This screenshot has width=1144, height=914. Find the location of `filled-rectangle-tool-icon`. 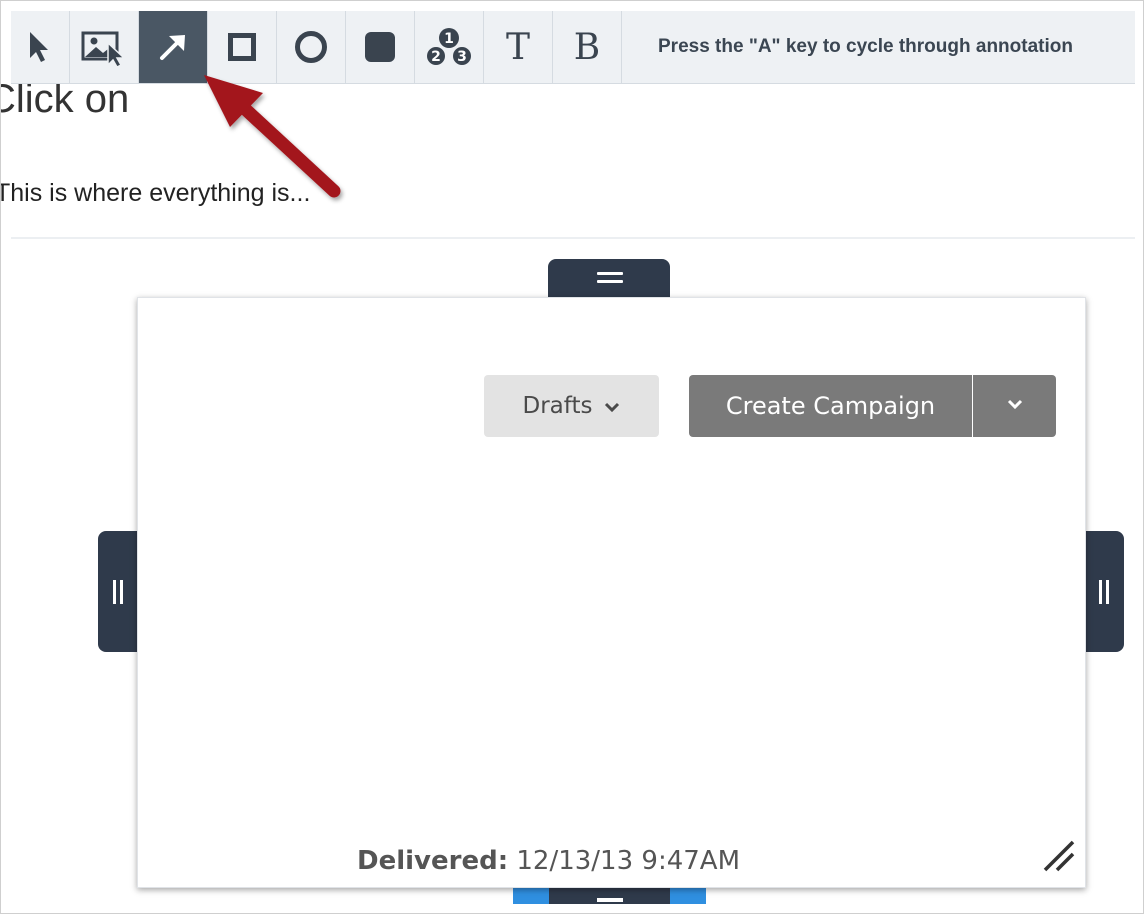

filled-rectangle-tool-icon is located at coordinates (380, 47).